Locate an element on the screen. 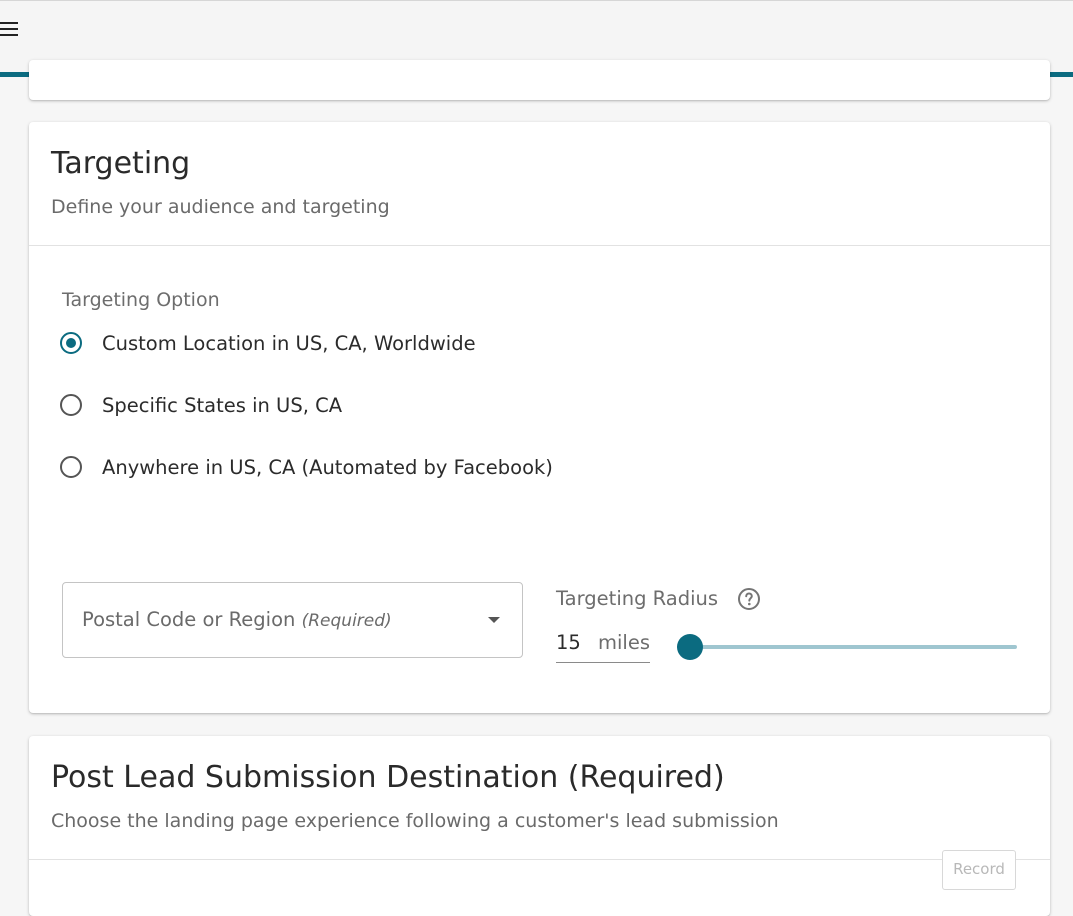  radio-specific-states: Specific States in US, CA is located at coordinates (201, 405).